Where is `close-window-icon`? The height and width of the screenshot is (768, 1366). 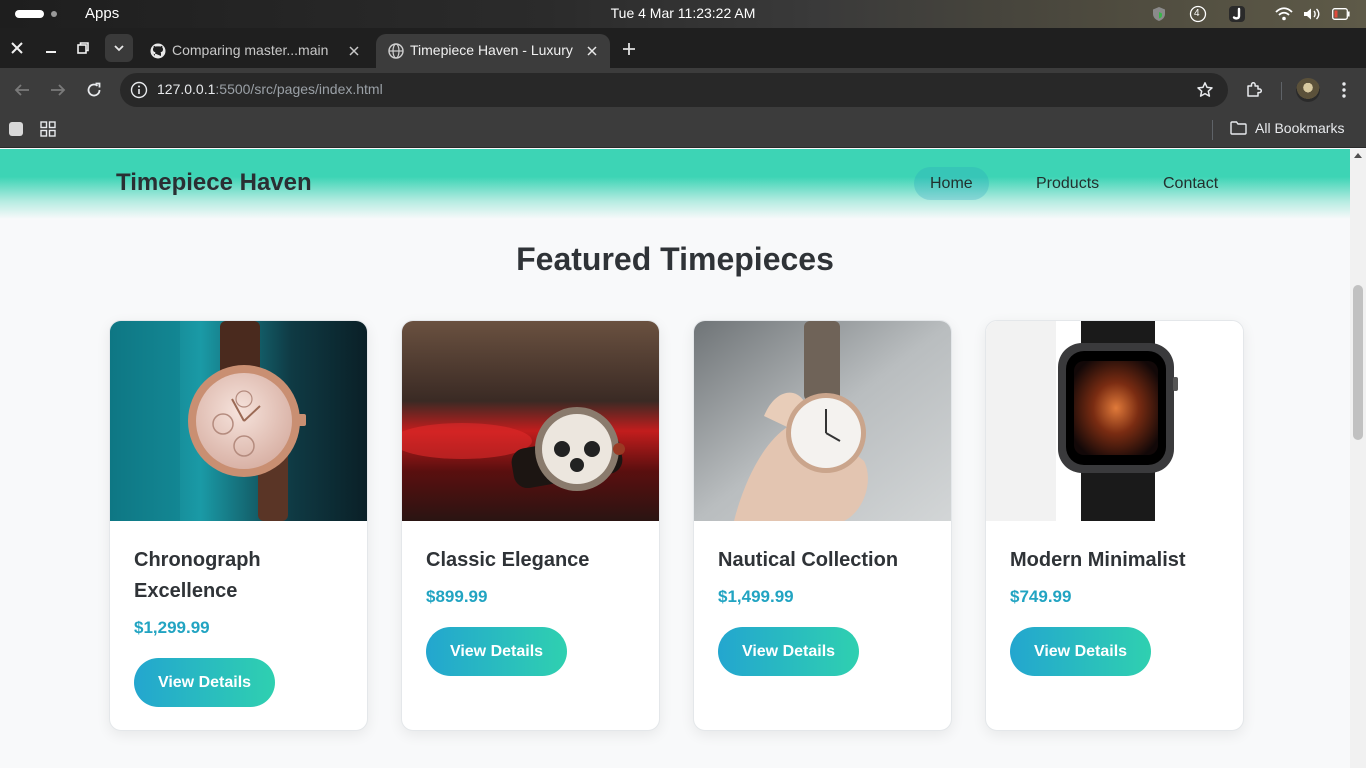 close-window-icon is located at coordinates (17, 48).